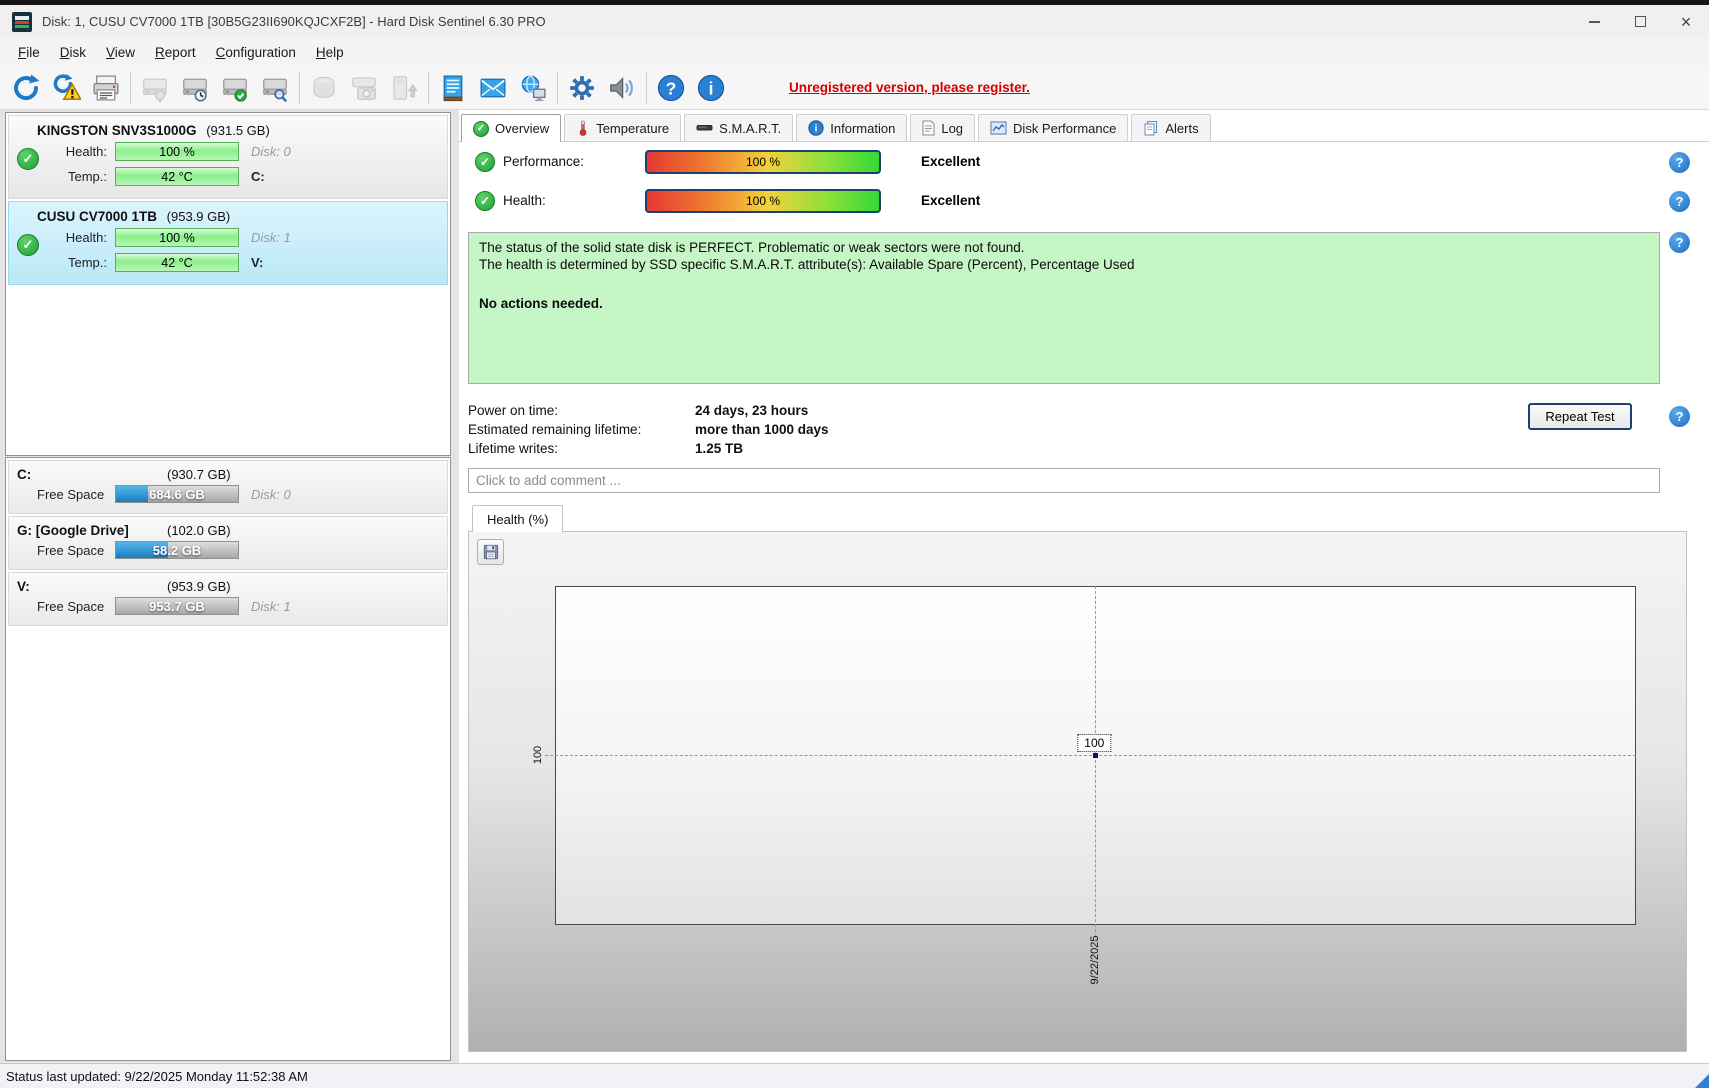 The height and width of the screenshot is (1088, 1709). What do you see at coordinates (816, 128) in the screenshot?
I see `information-icon: i` at bounding box center [816, 128].